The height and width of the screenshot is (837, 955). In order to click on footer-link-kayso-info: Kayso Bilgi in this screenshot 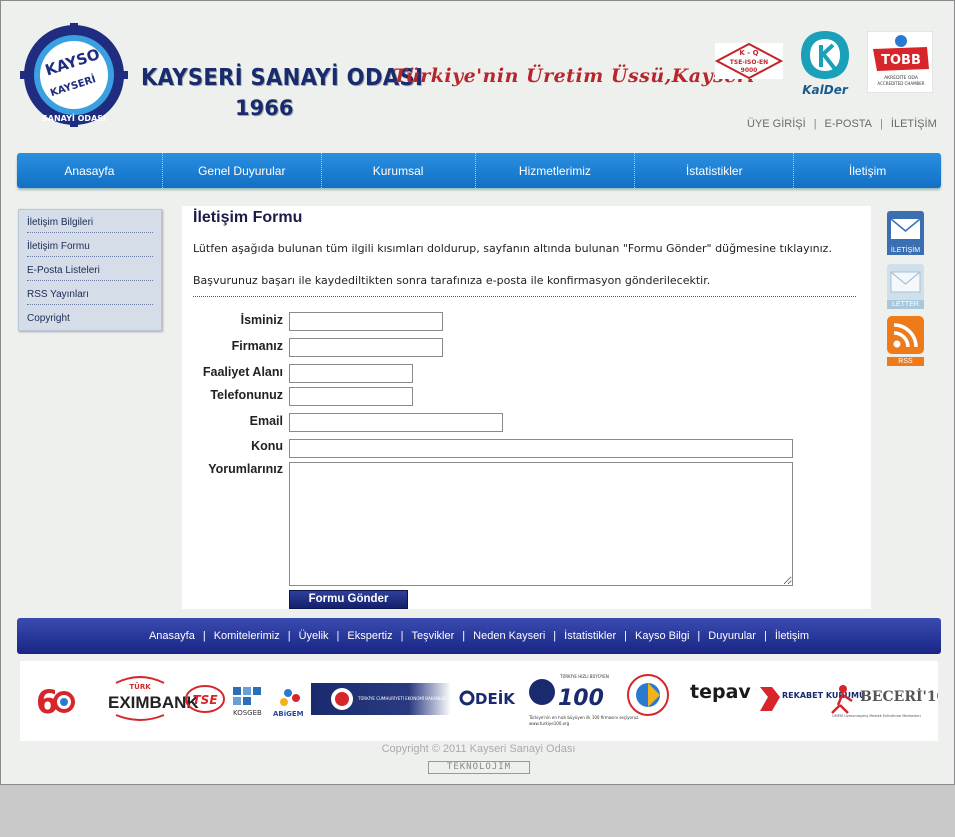, I will do `click(662, 636)`.